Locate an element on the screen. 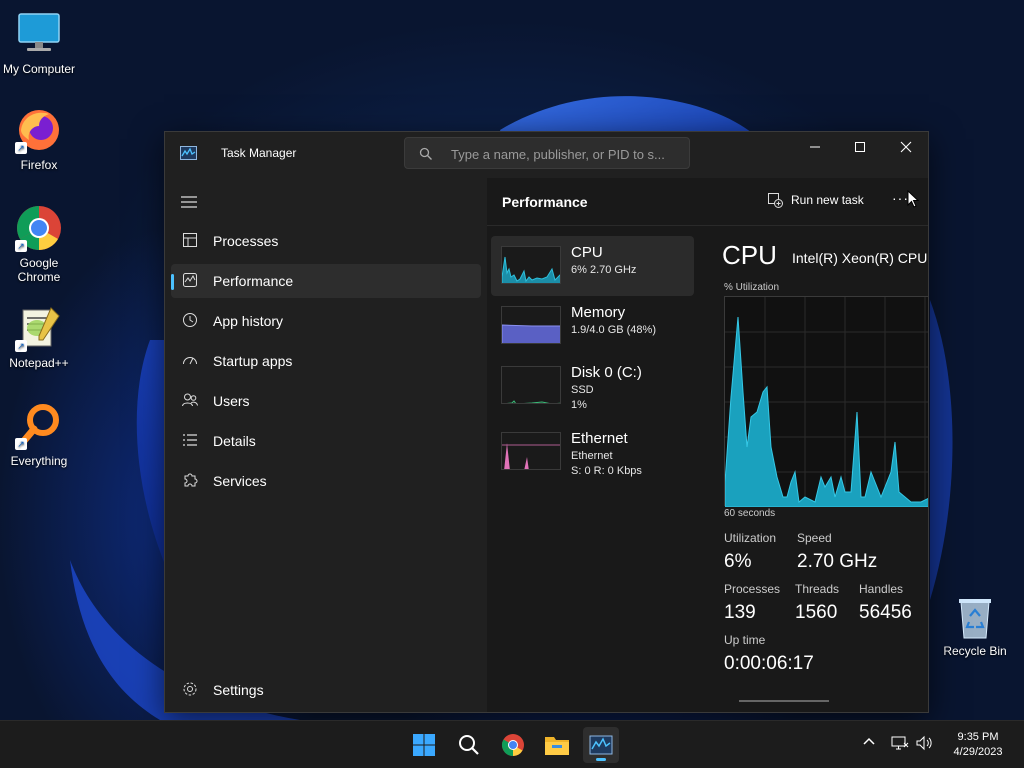 This screenshot has width=1024, height=768. horizontal-scrollbar is located at coordinates (784, 701).